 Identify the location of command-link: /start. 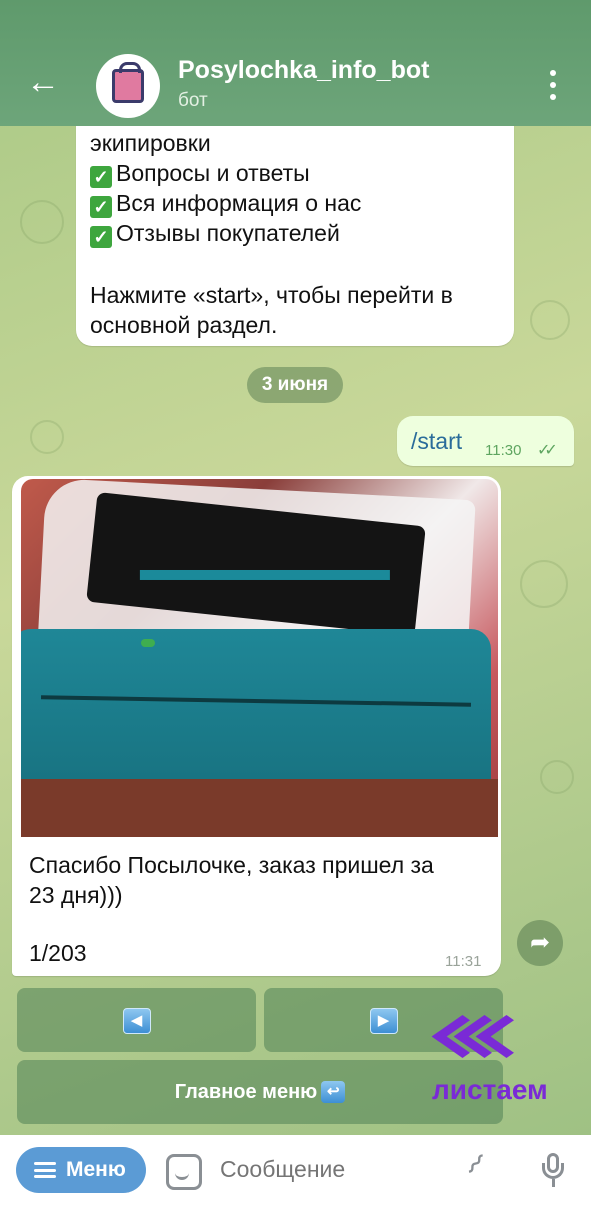
(436, 441).